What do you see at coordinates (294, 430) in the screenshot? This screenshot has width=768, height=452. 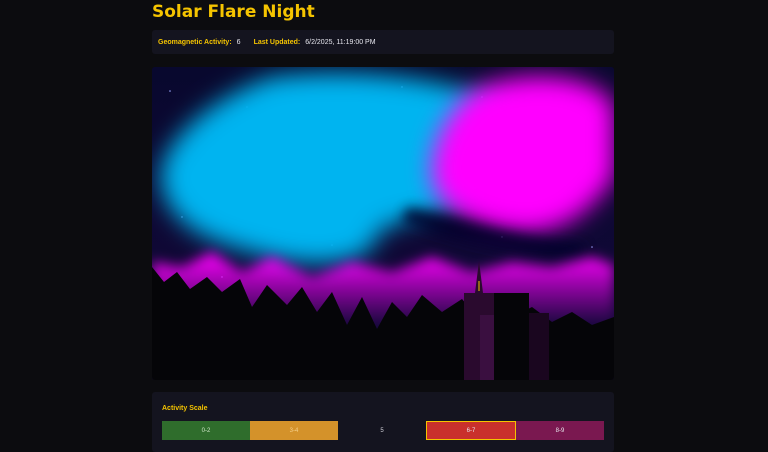 I see `scale-segment-3-4: 3-4` at bounding box center [294, 430].